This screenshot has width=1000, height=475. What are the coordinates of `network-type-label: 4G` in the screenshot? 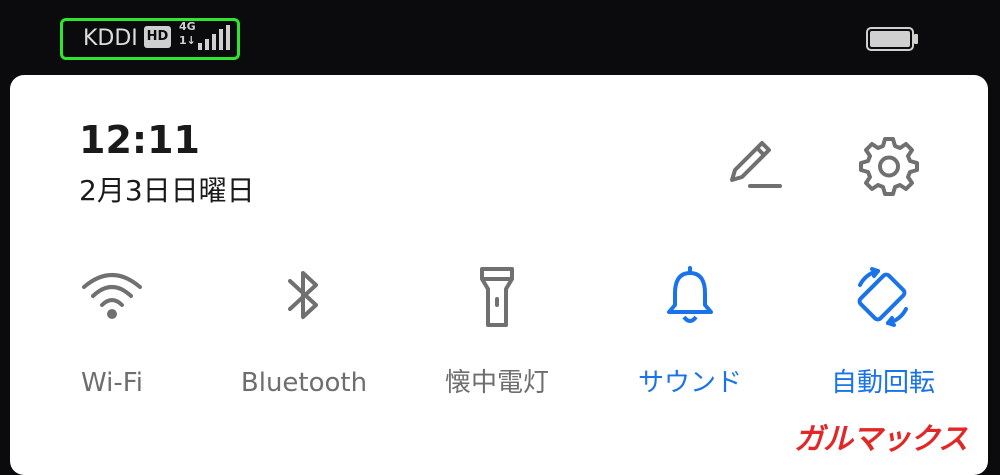 It's located at (187, 26).